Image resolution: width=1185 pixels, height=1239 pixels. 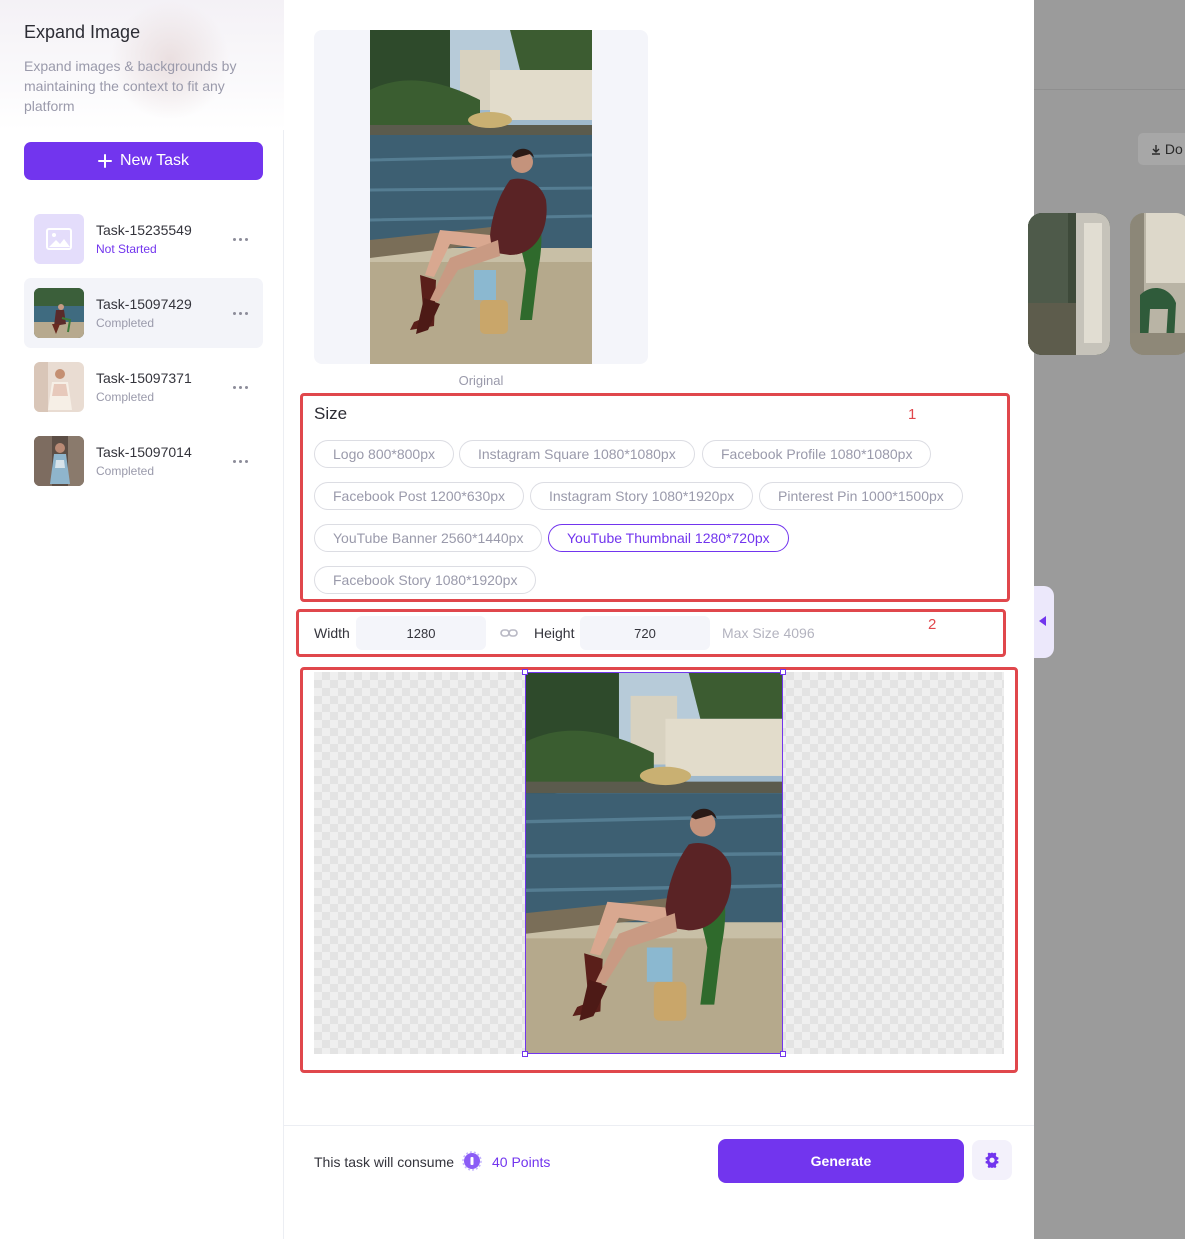 What do you see at coordinates (841, 1161) in the screenshot?
I see `generate-button: Generate` at bounding box center [841, 1161].